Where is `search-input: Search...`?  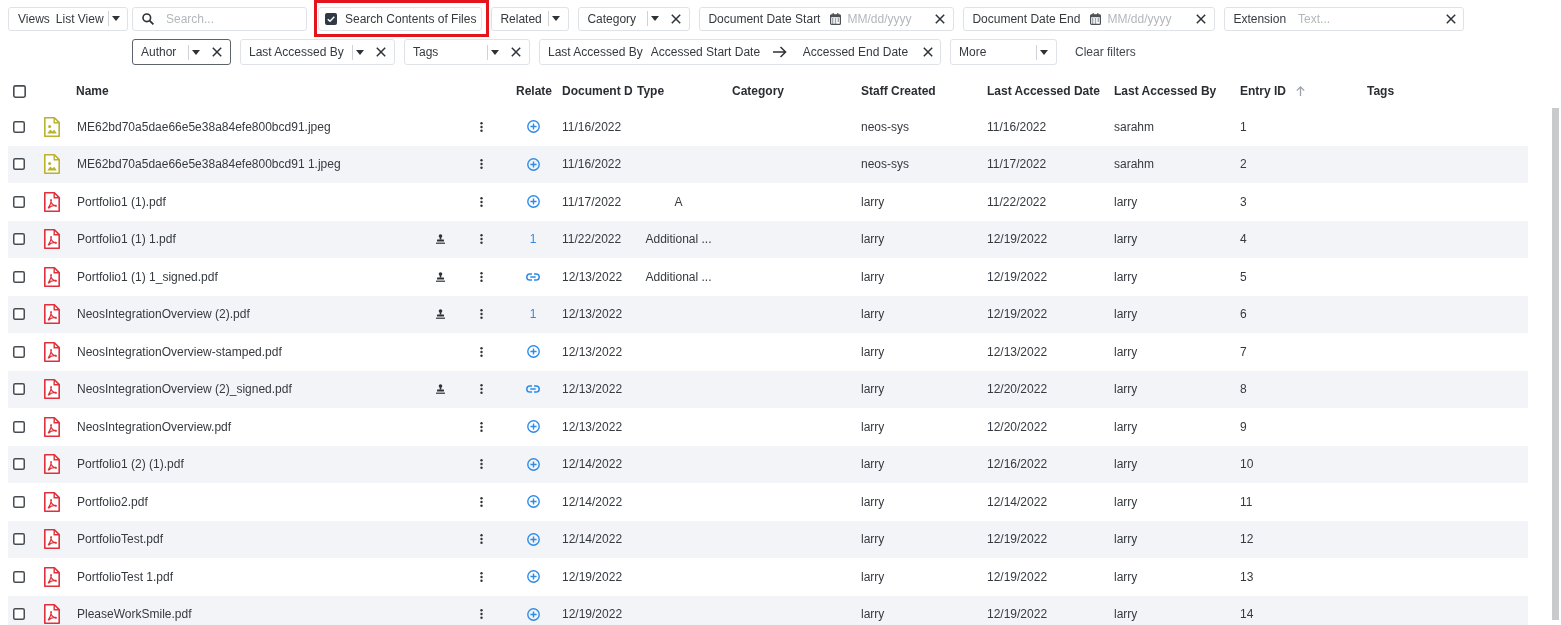 search-input: Search... is located at coordinates (233, 18).